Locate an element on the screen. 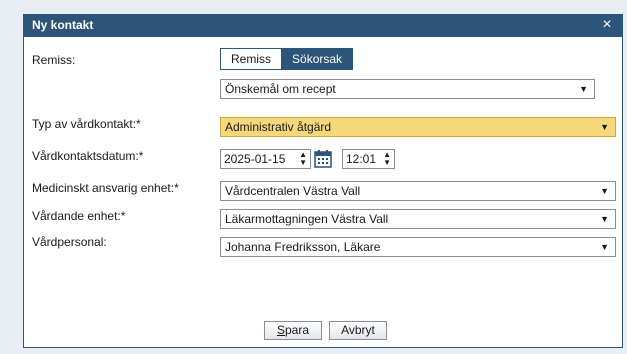  remiss-option-remiss: Remiss is located at coordinates (251, 59).